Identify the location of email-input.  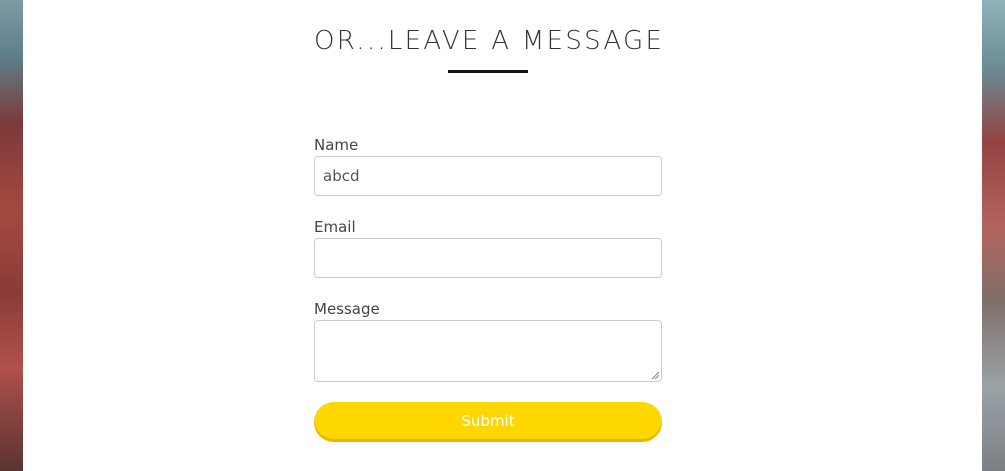
(488, 258).